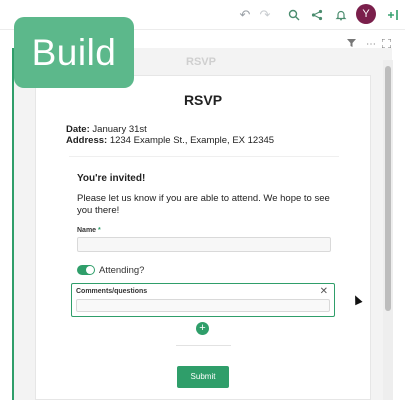  What do you see at coordinates (202, 328) in the screenshot?
I see `add-field-button: +` at bounding box center [202, 328].